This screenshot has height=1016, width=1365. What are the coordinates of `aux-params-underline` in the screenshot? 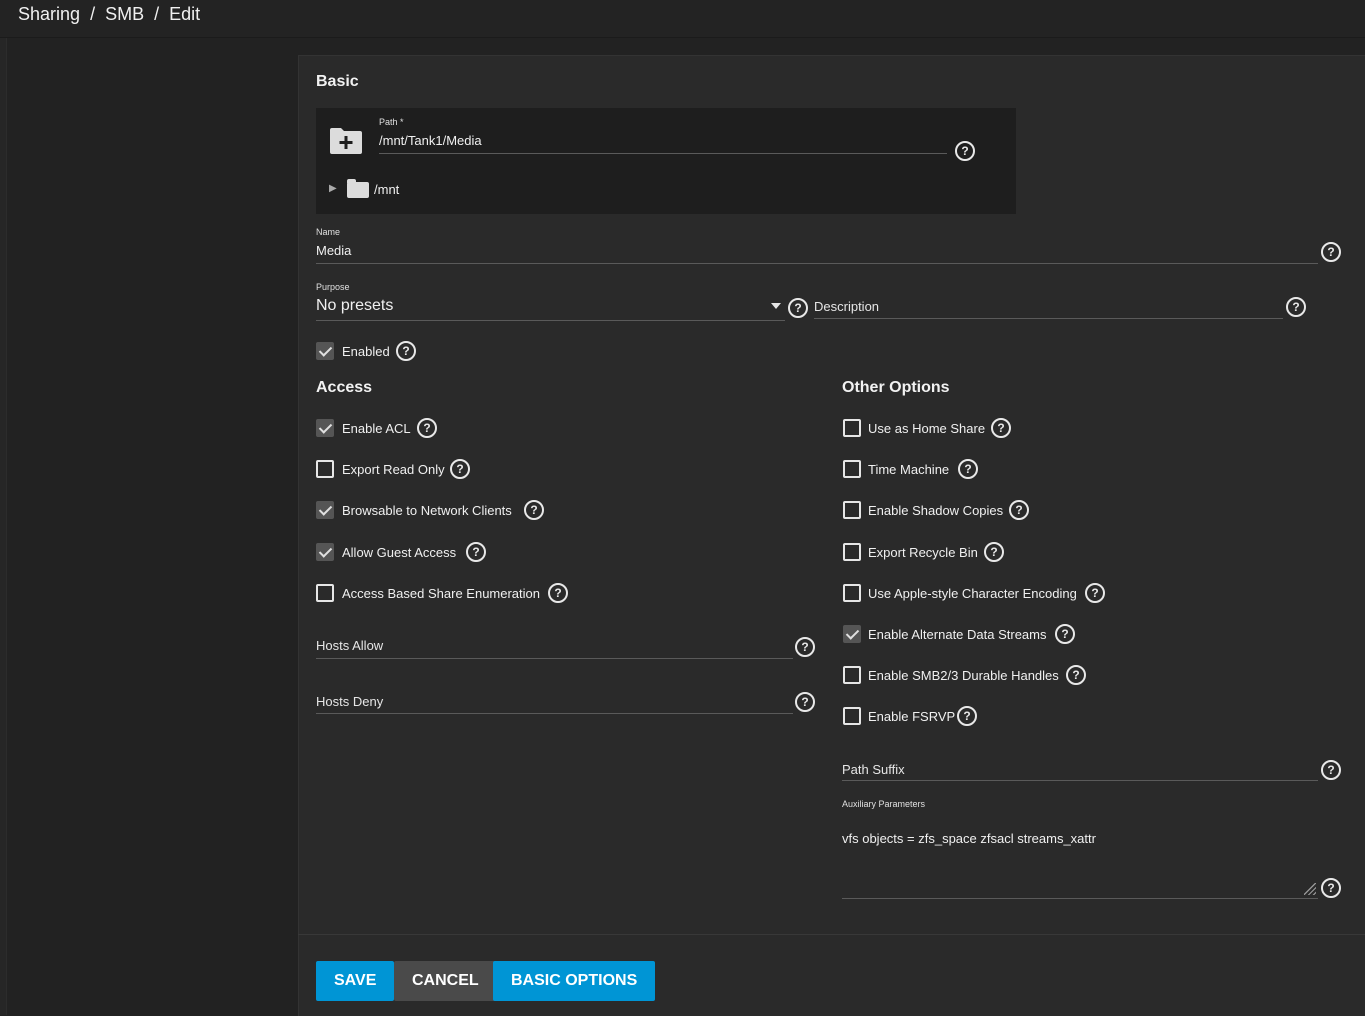 It's located at (1080, 898).